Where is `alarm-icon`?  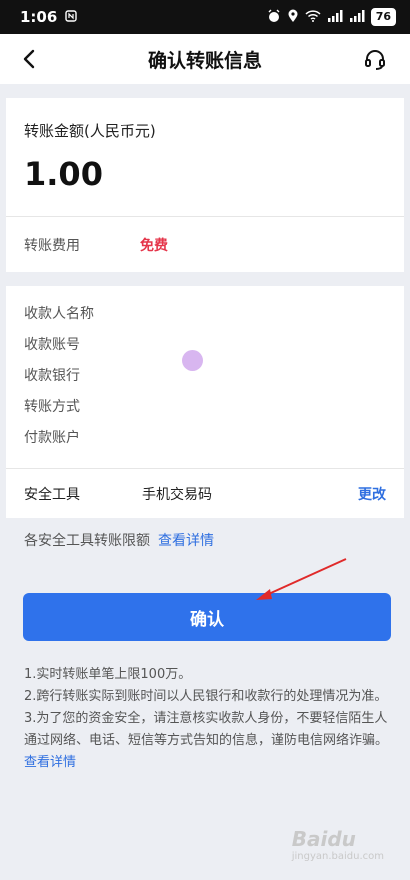 alarm-icon is located at coordinates (274, 17).